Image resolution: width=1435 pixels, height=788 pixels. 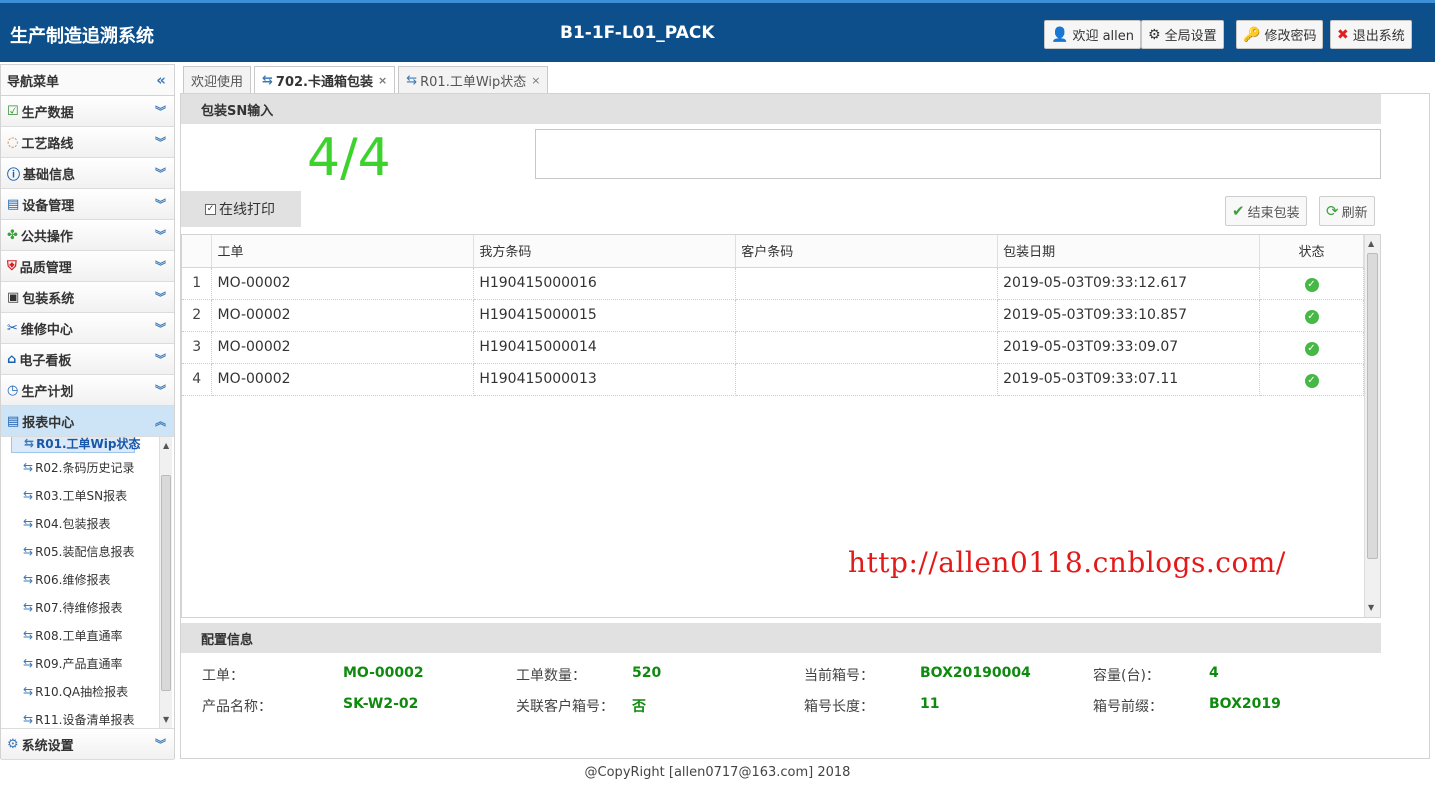 I want to click on column-header: 工单, so click(x=343, y=251).